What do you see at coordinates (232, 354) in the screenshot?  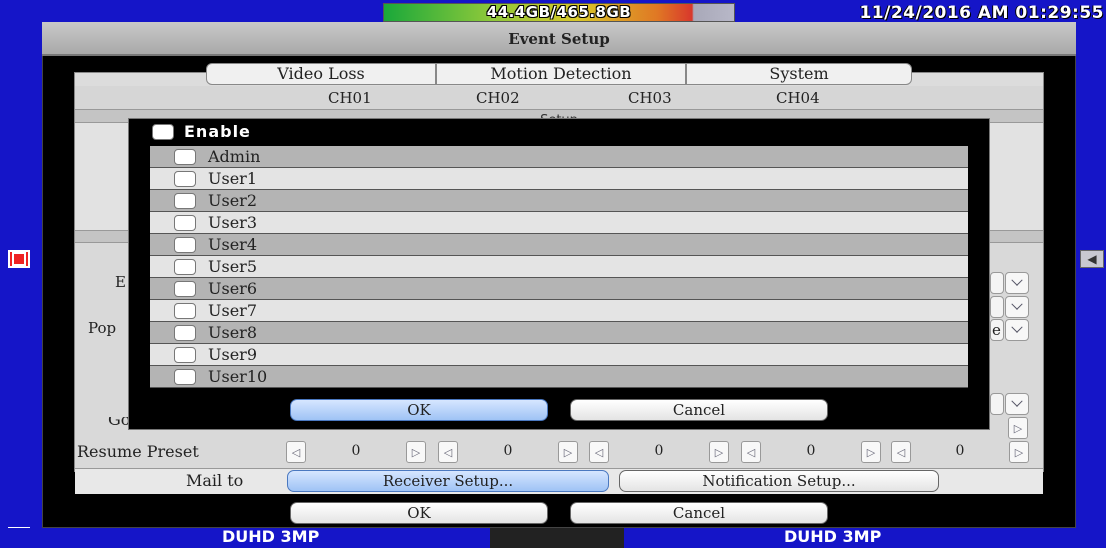 I see `user-label: User9` at bounding box center [232, 354].